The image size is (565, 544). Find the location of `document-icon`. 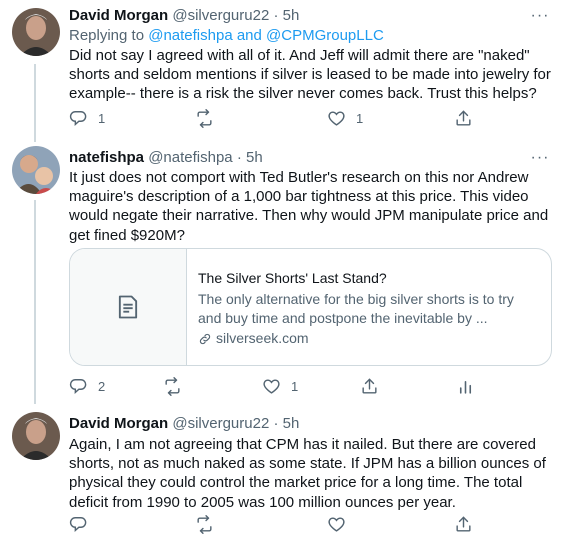

document-icon is located at coordinates (128, 307).